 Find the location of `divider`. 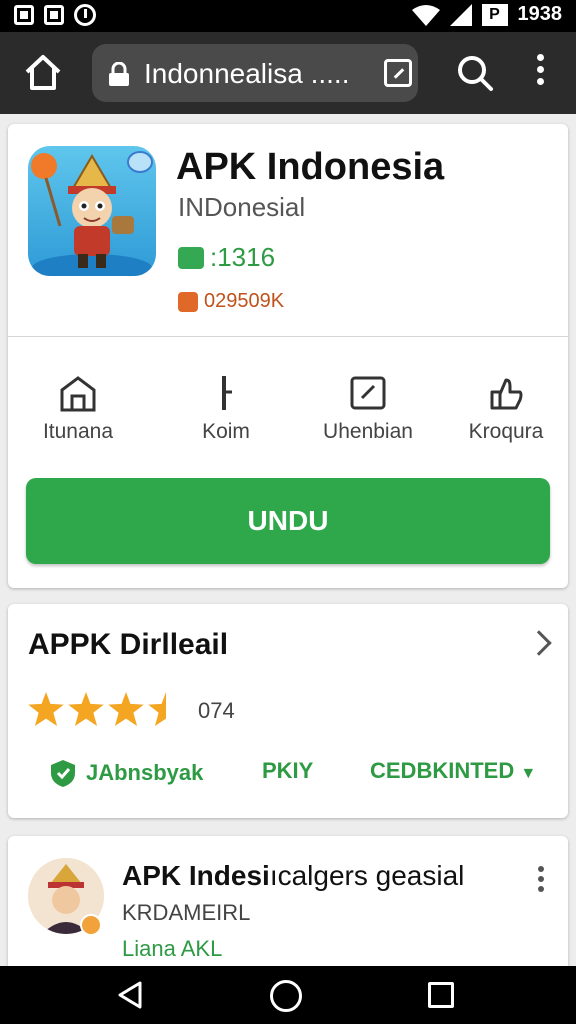

divider is located at coordinates (288, 336).